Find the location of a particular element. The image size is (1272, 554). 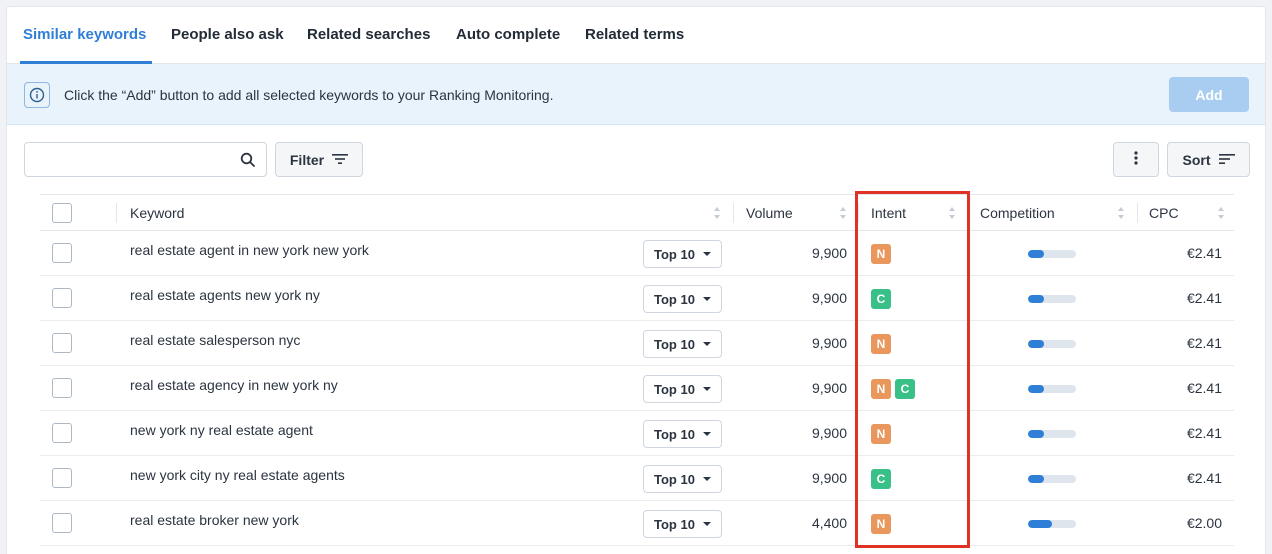

table-header: Keyword Volume Intent Competition CPC is located at coordinates (637, 212).